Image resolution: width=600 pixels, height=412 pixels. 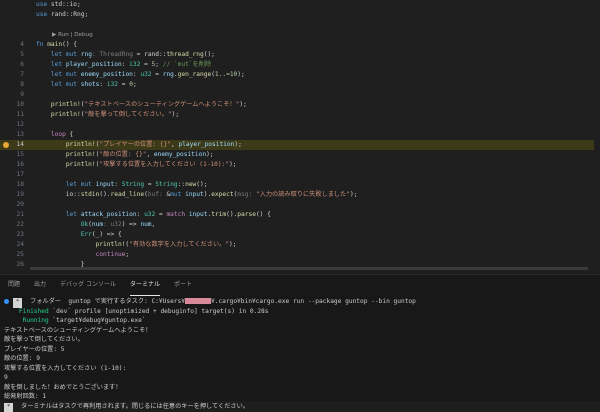 I want to click on code-token: "有効な数字を入力してください。", so click(x=179, y=244).